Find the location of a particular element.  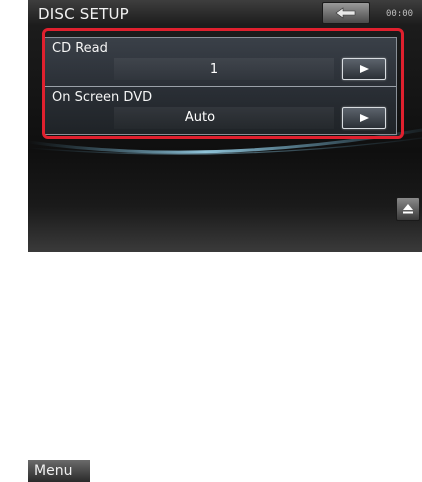

menu-label: Menu is located at coordinates (53, 471).